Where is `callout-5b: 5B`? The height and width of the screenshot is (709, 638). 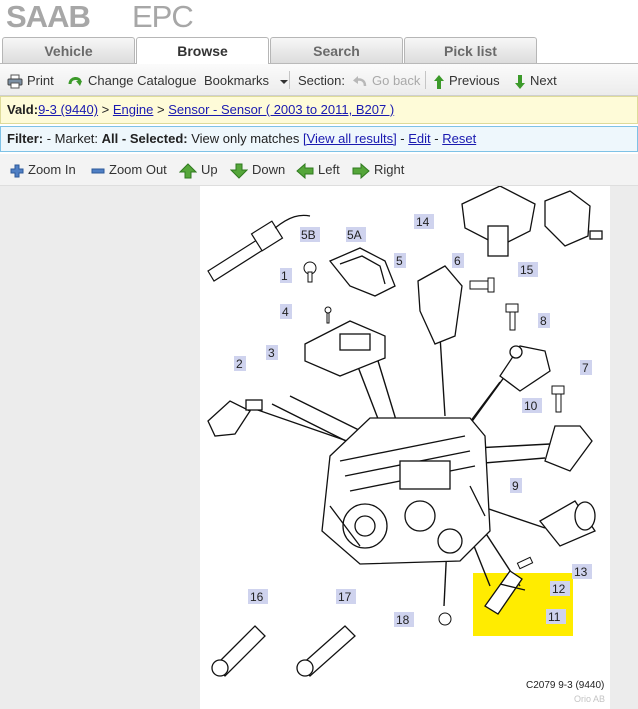
callout-5b: 5B is located at coordinates (310, 234).